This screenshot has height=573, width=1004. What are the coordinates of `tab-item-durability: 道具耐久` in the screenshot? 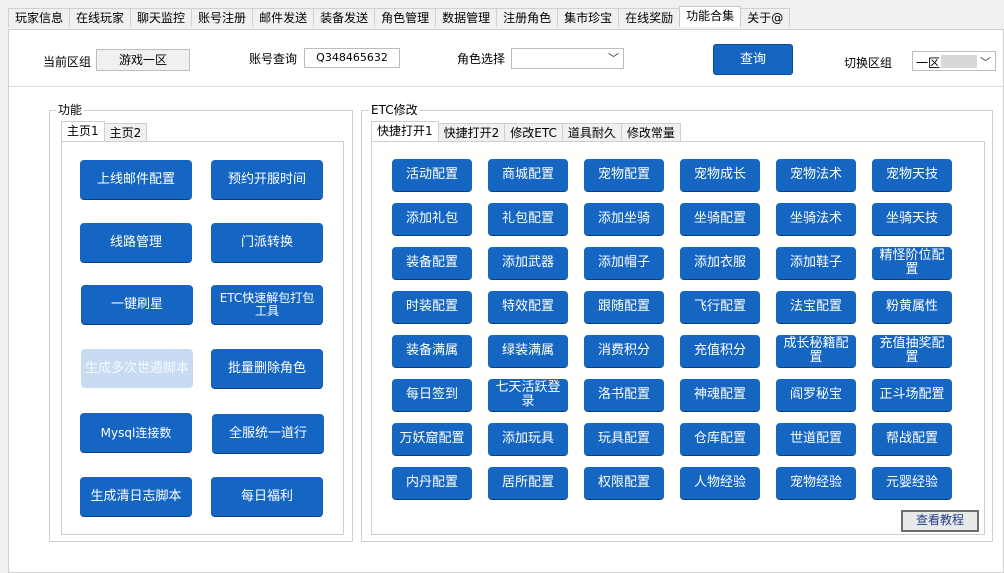 It's located at (591, 132).